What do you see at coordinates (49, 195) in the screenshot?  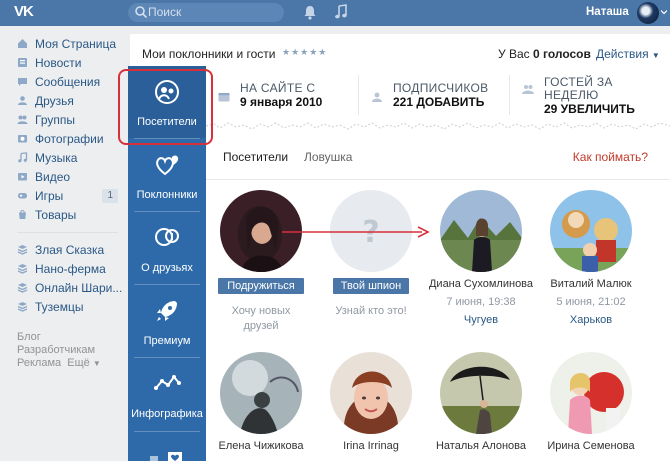 I see `nav-item-label: Игры` at bounding box center [49, 195].